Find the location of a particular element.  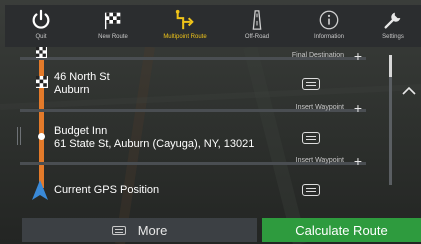

information-button: Information is located at coordinates (329, 26).